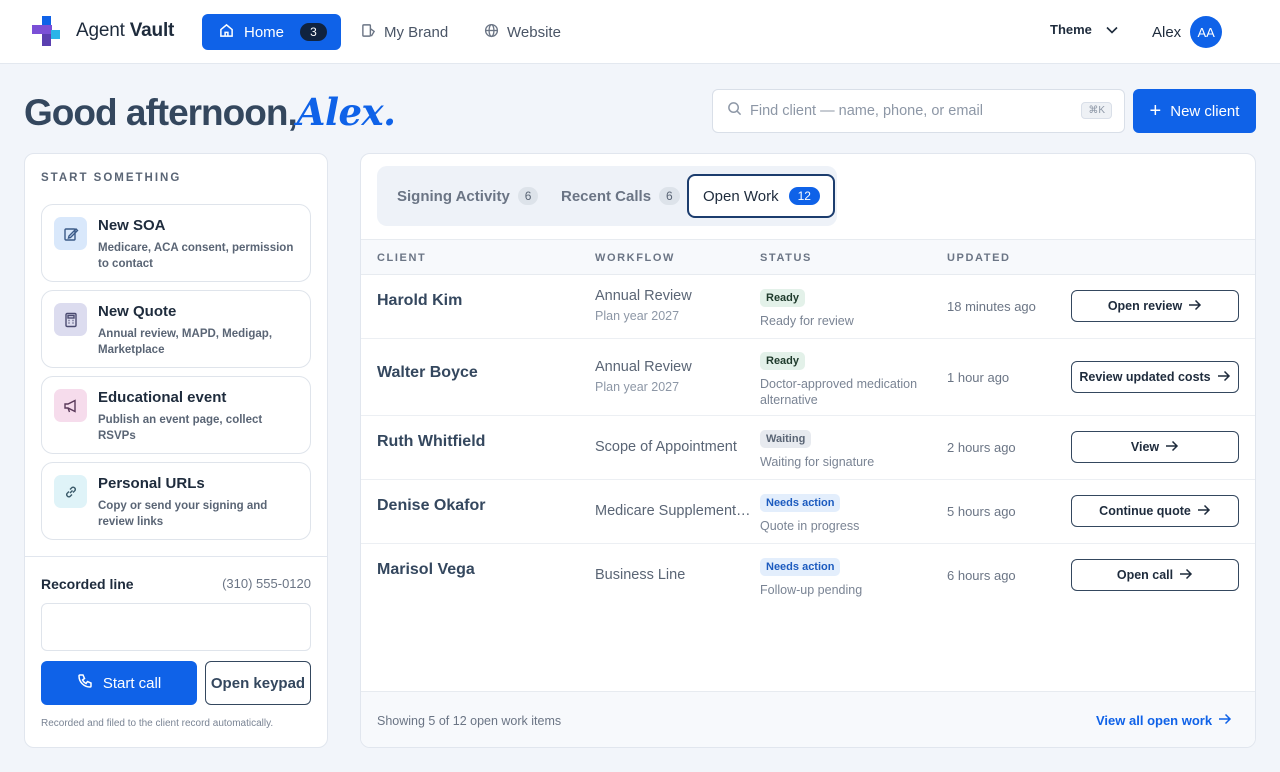 This screenshot has height=772, width=1280. Describe the element at coordinates (468, 196) in the screenshot. I see `tab-signing-activity: Signing Activity 6` at that location.